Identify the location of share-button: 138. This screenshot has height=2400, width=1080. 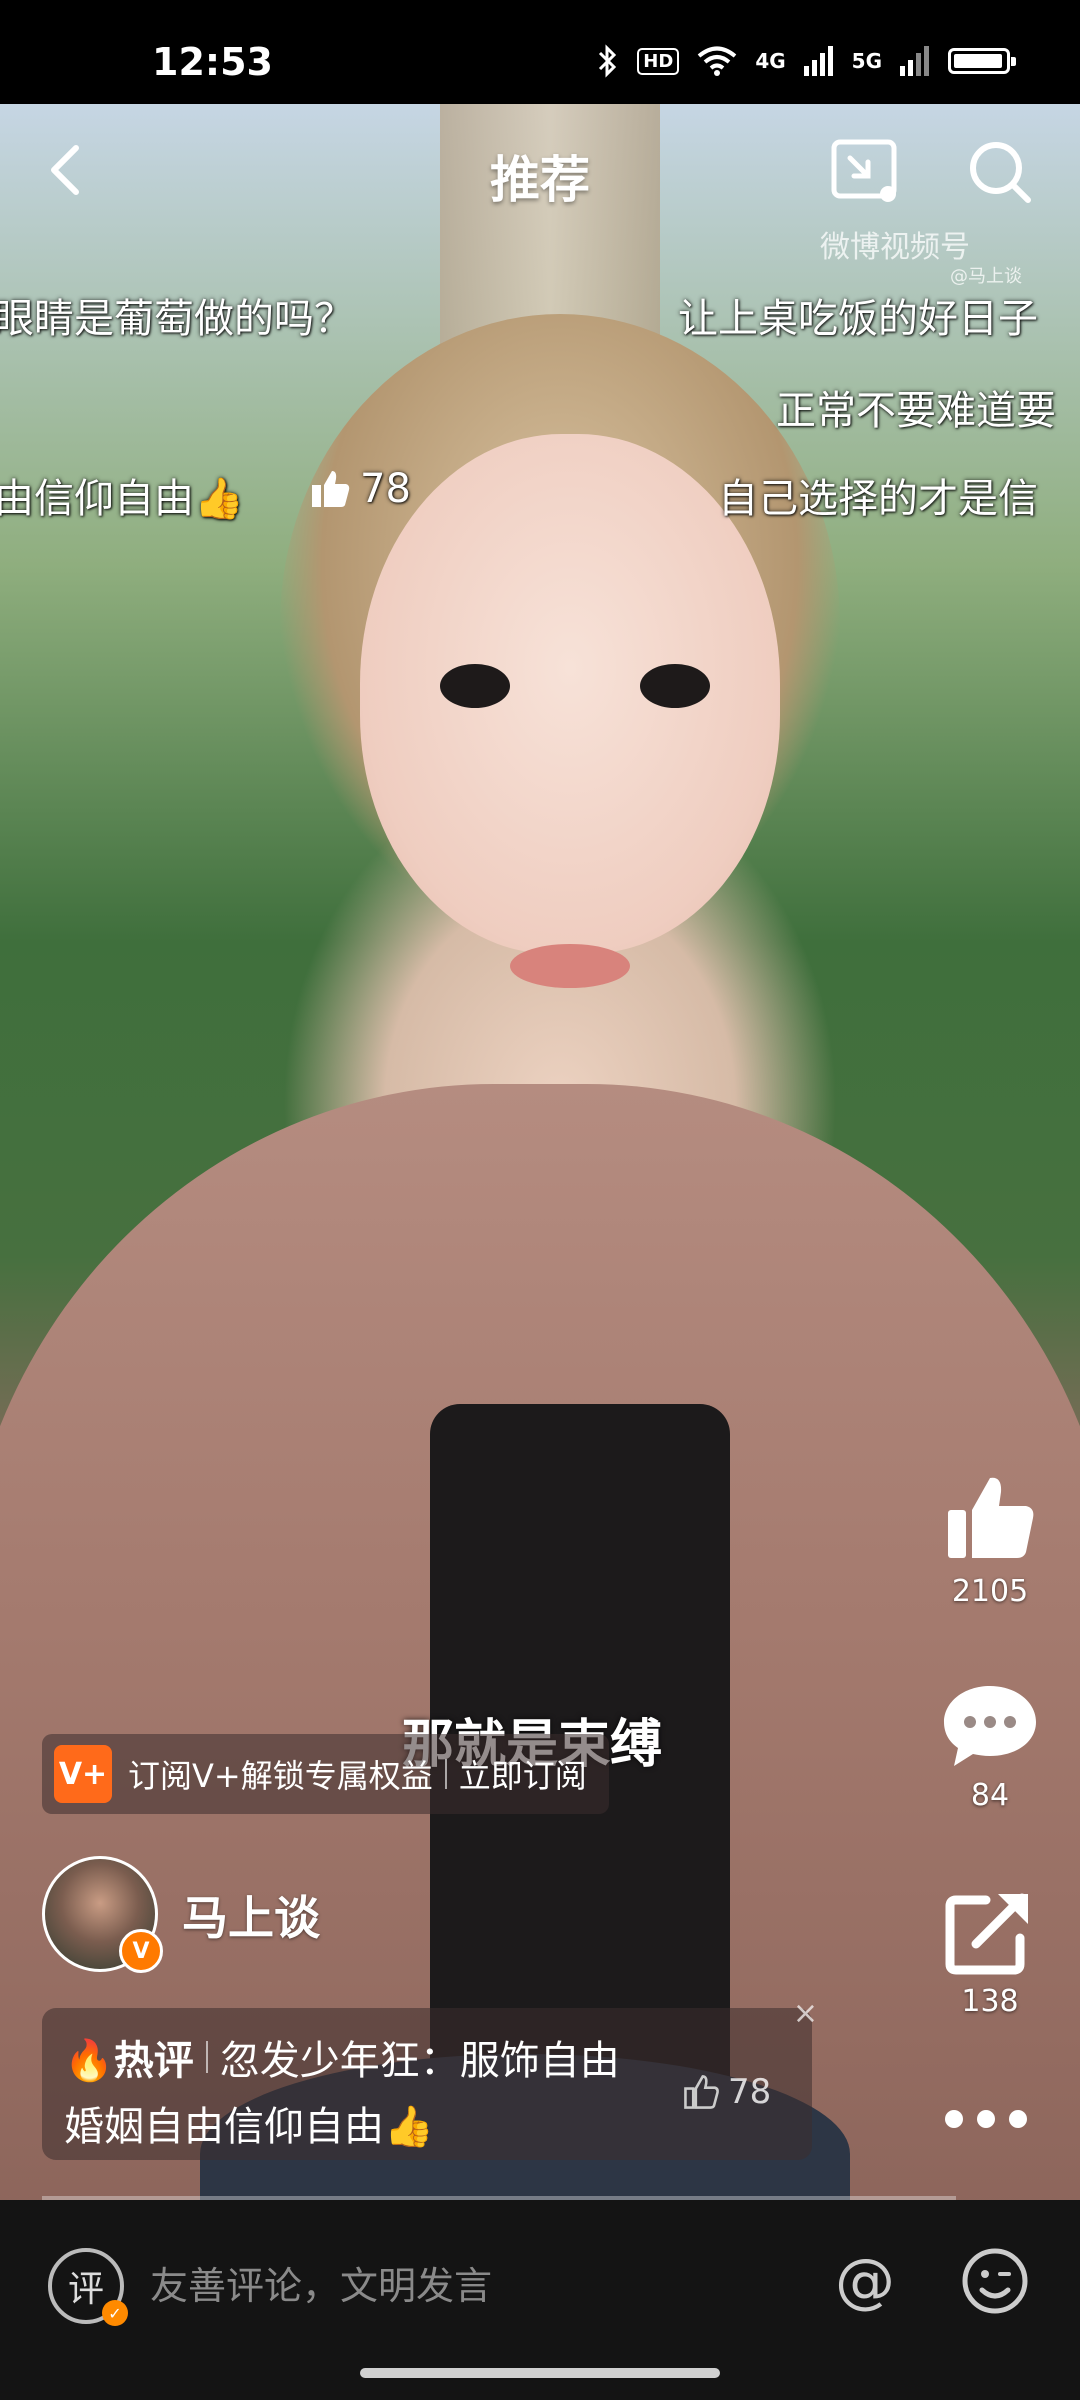
(990, 1952).